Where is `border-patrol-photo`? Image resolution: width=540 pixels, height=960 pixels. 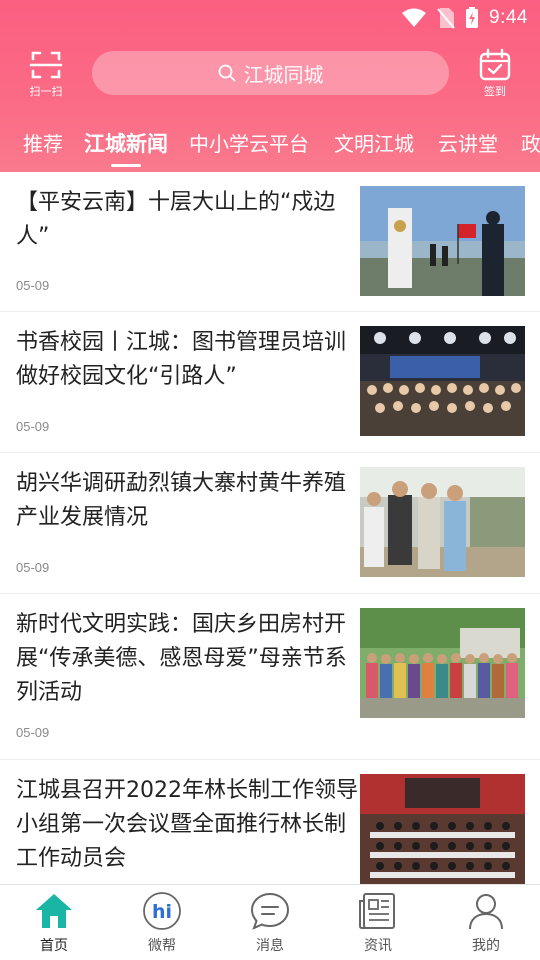
border-patrol-photo is located at coordinates (442, 241).